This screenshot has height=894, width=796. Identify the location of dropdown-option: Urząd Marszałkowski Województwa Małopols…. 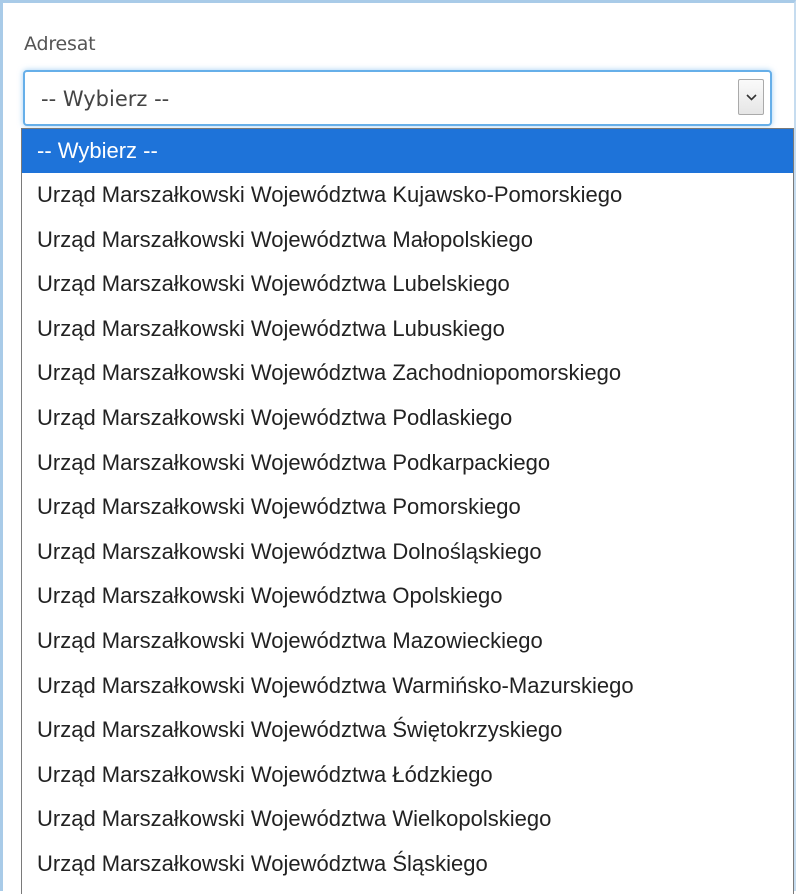
(407, 240).